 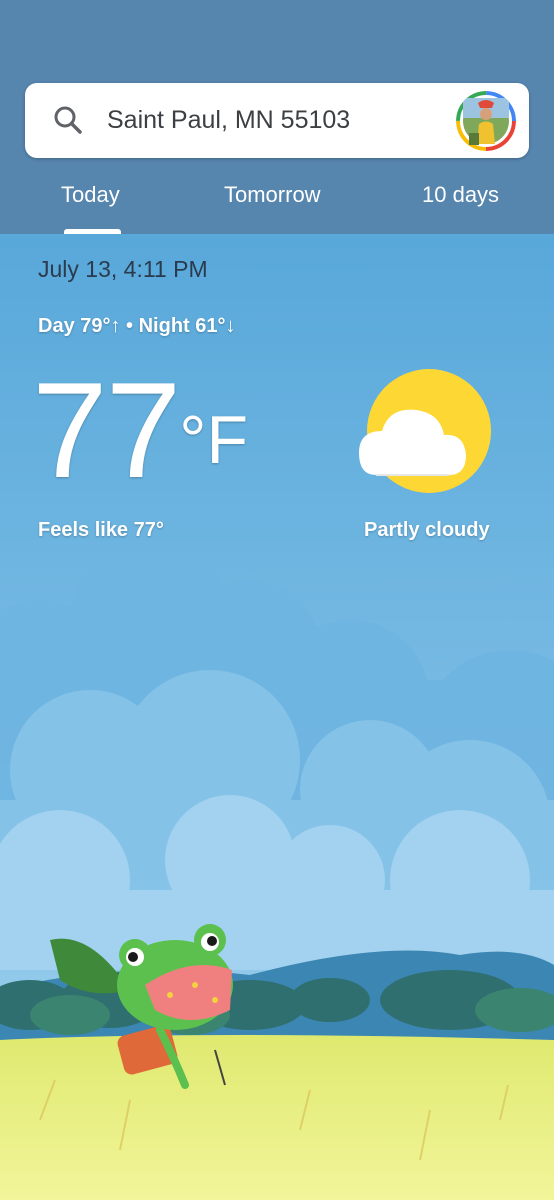 What do you see at coordinates (425, 431) in the screenshot?
I see `partly-cloudy-icon` at bounding box center [425, 431].